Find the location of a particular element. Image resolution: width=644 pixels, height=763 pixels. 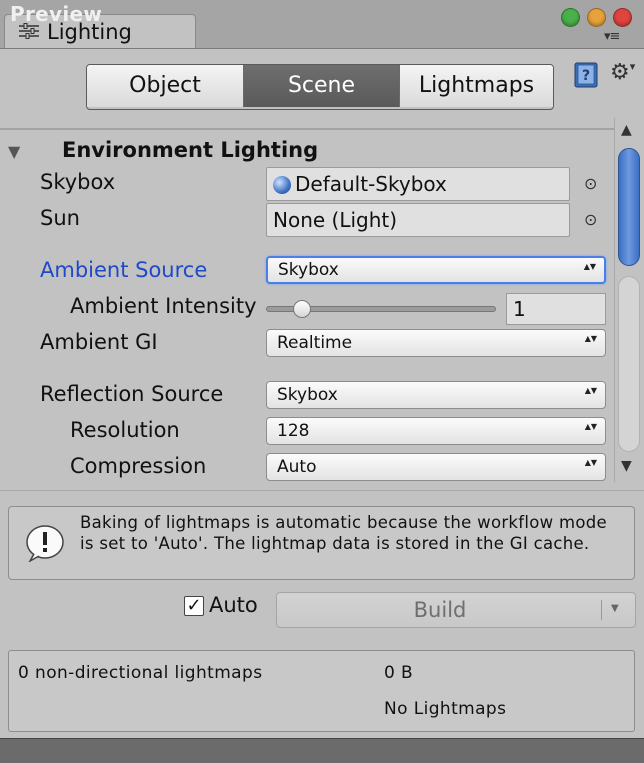

scrollbar-thumb is located at coordinates (629, 207).